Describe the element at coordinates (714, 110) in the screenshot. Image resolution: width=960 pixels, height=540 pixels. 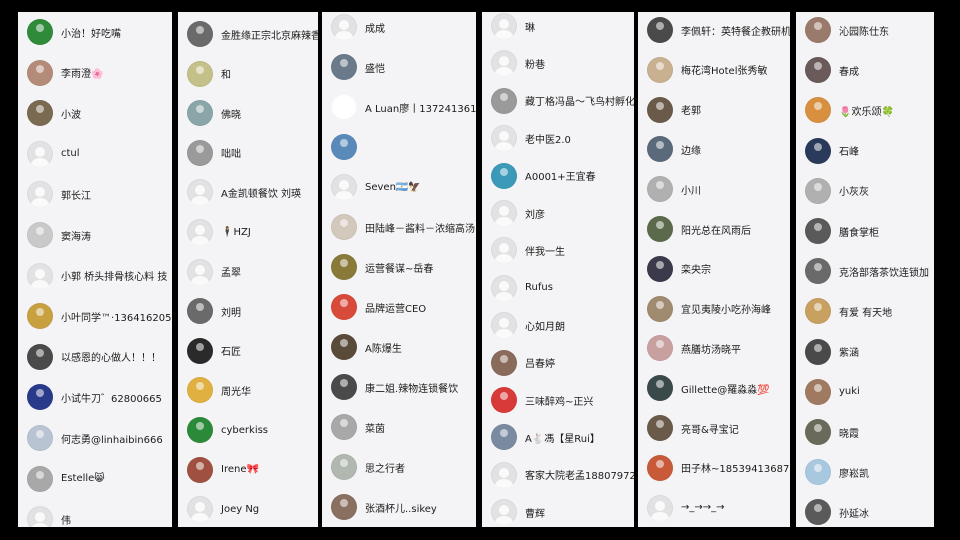
I see `contact-row: 老郭` at that location.